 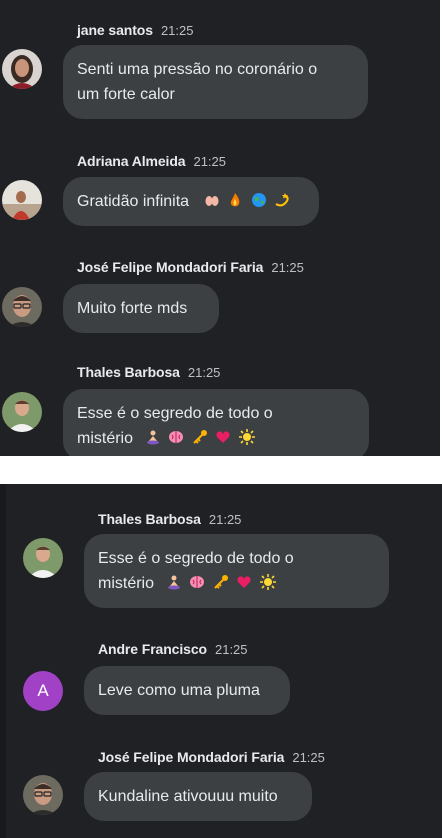 What do you see at coordinates (235, 200) in the screenshot?
I see `fire-emoji` at bounding box center [235, 200].